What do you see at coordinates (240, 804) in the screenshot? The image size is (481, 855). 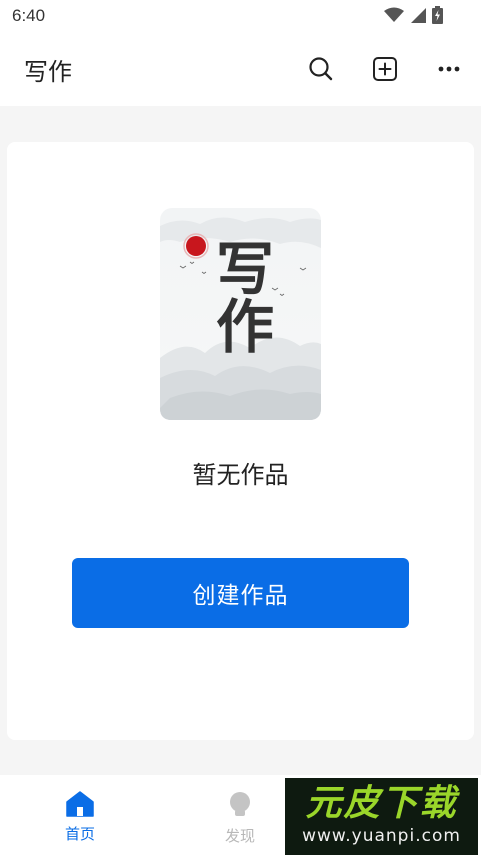 I see `lightbulb-icon` at bounding box center [240, 804].